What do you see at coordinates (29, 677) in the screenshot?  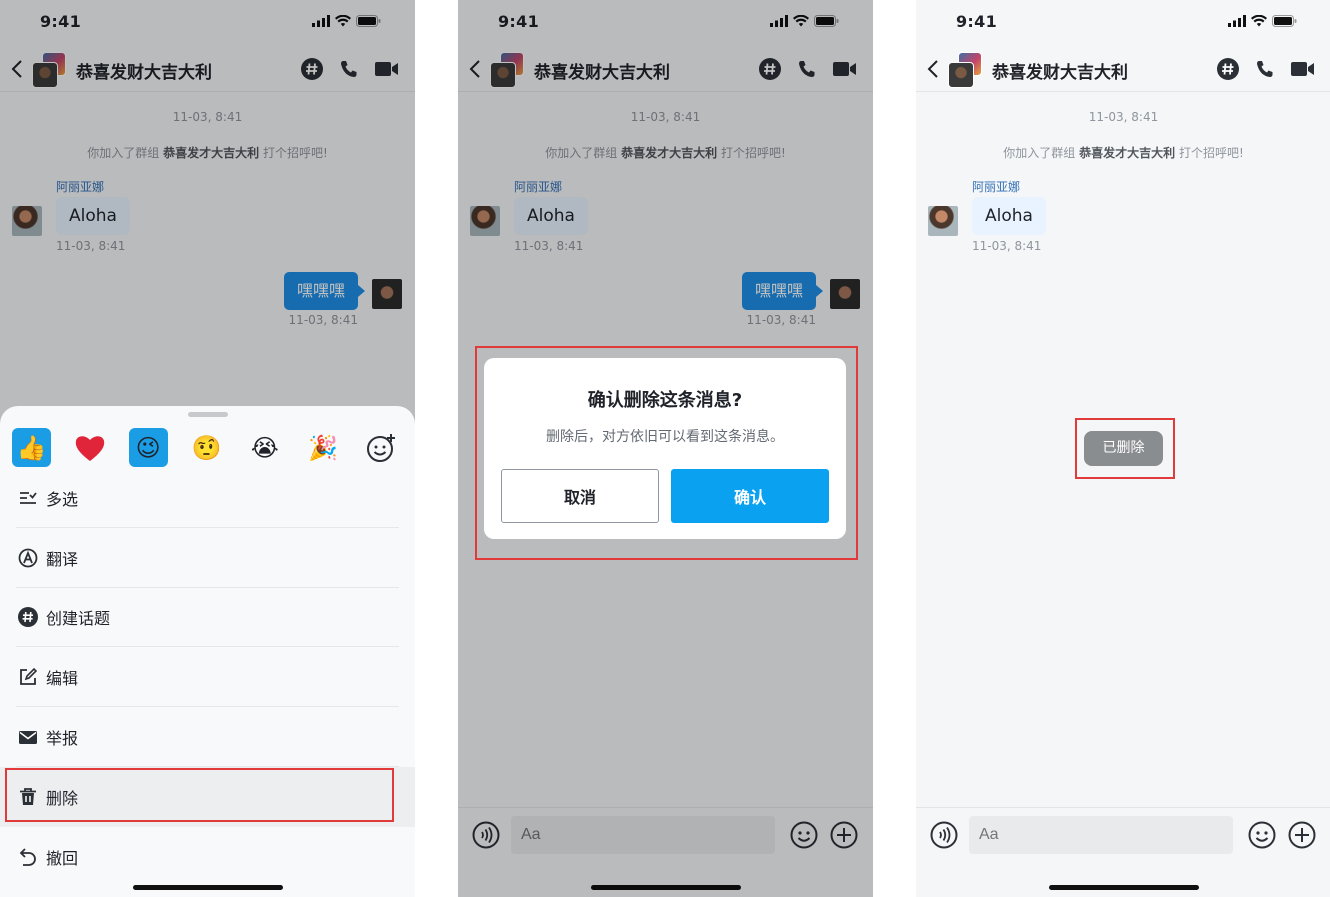 I see `edit-icon` at bounding box center [29, 677].